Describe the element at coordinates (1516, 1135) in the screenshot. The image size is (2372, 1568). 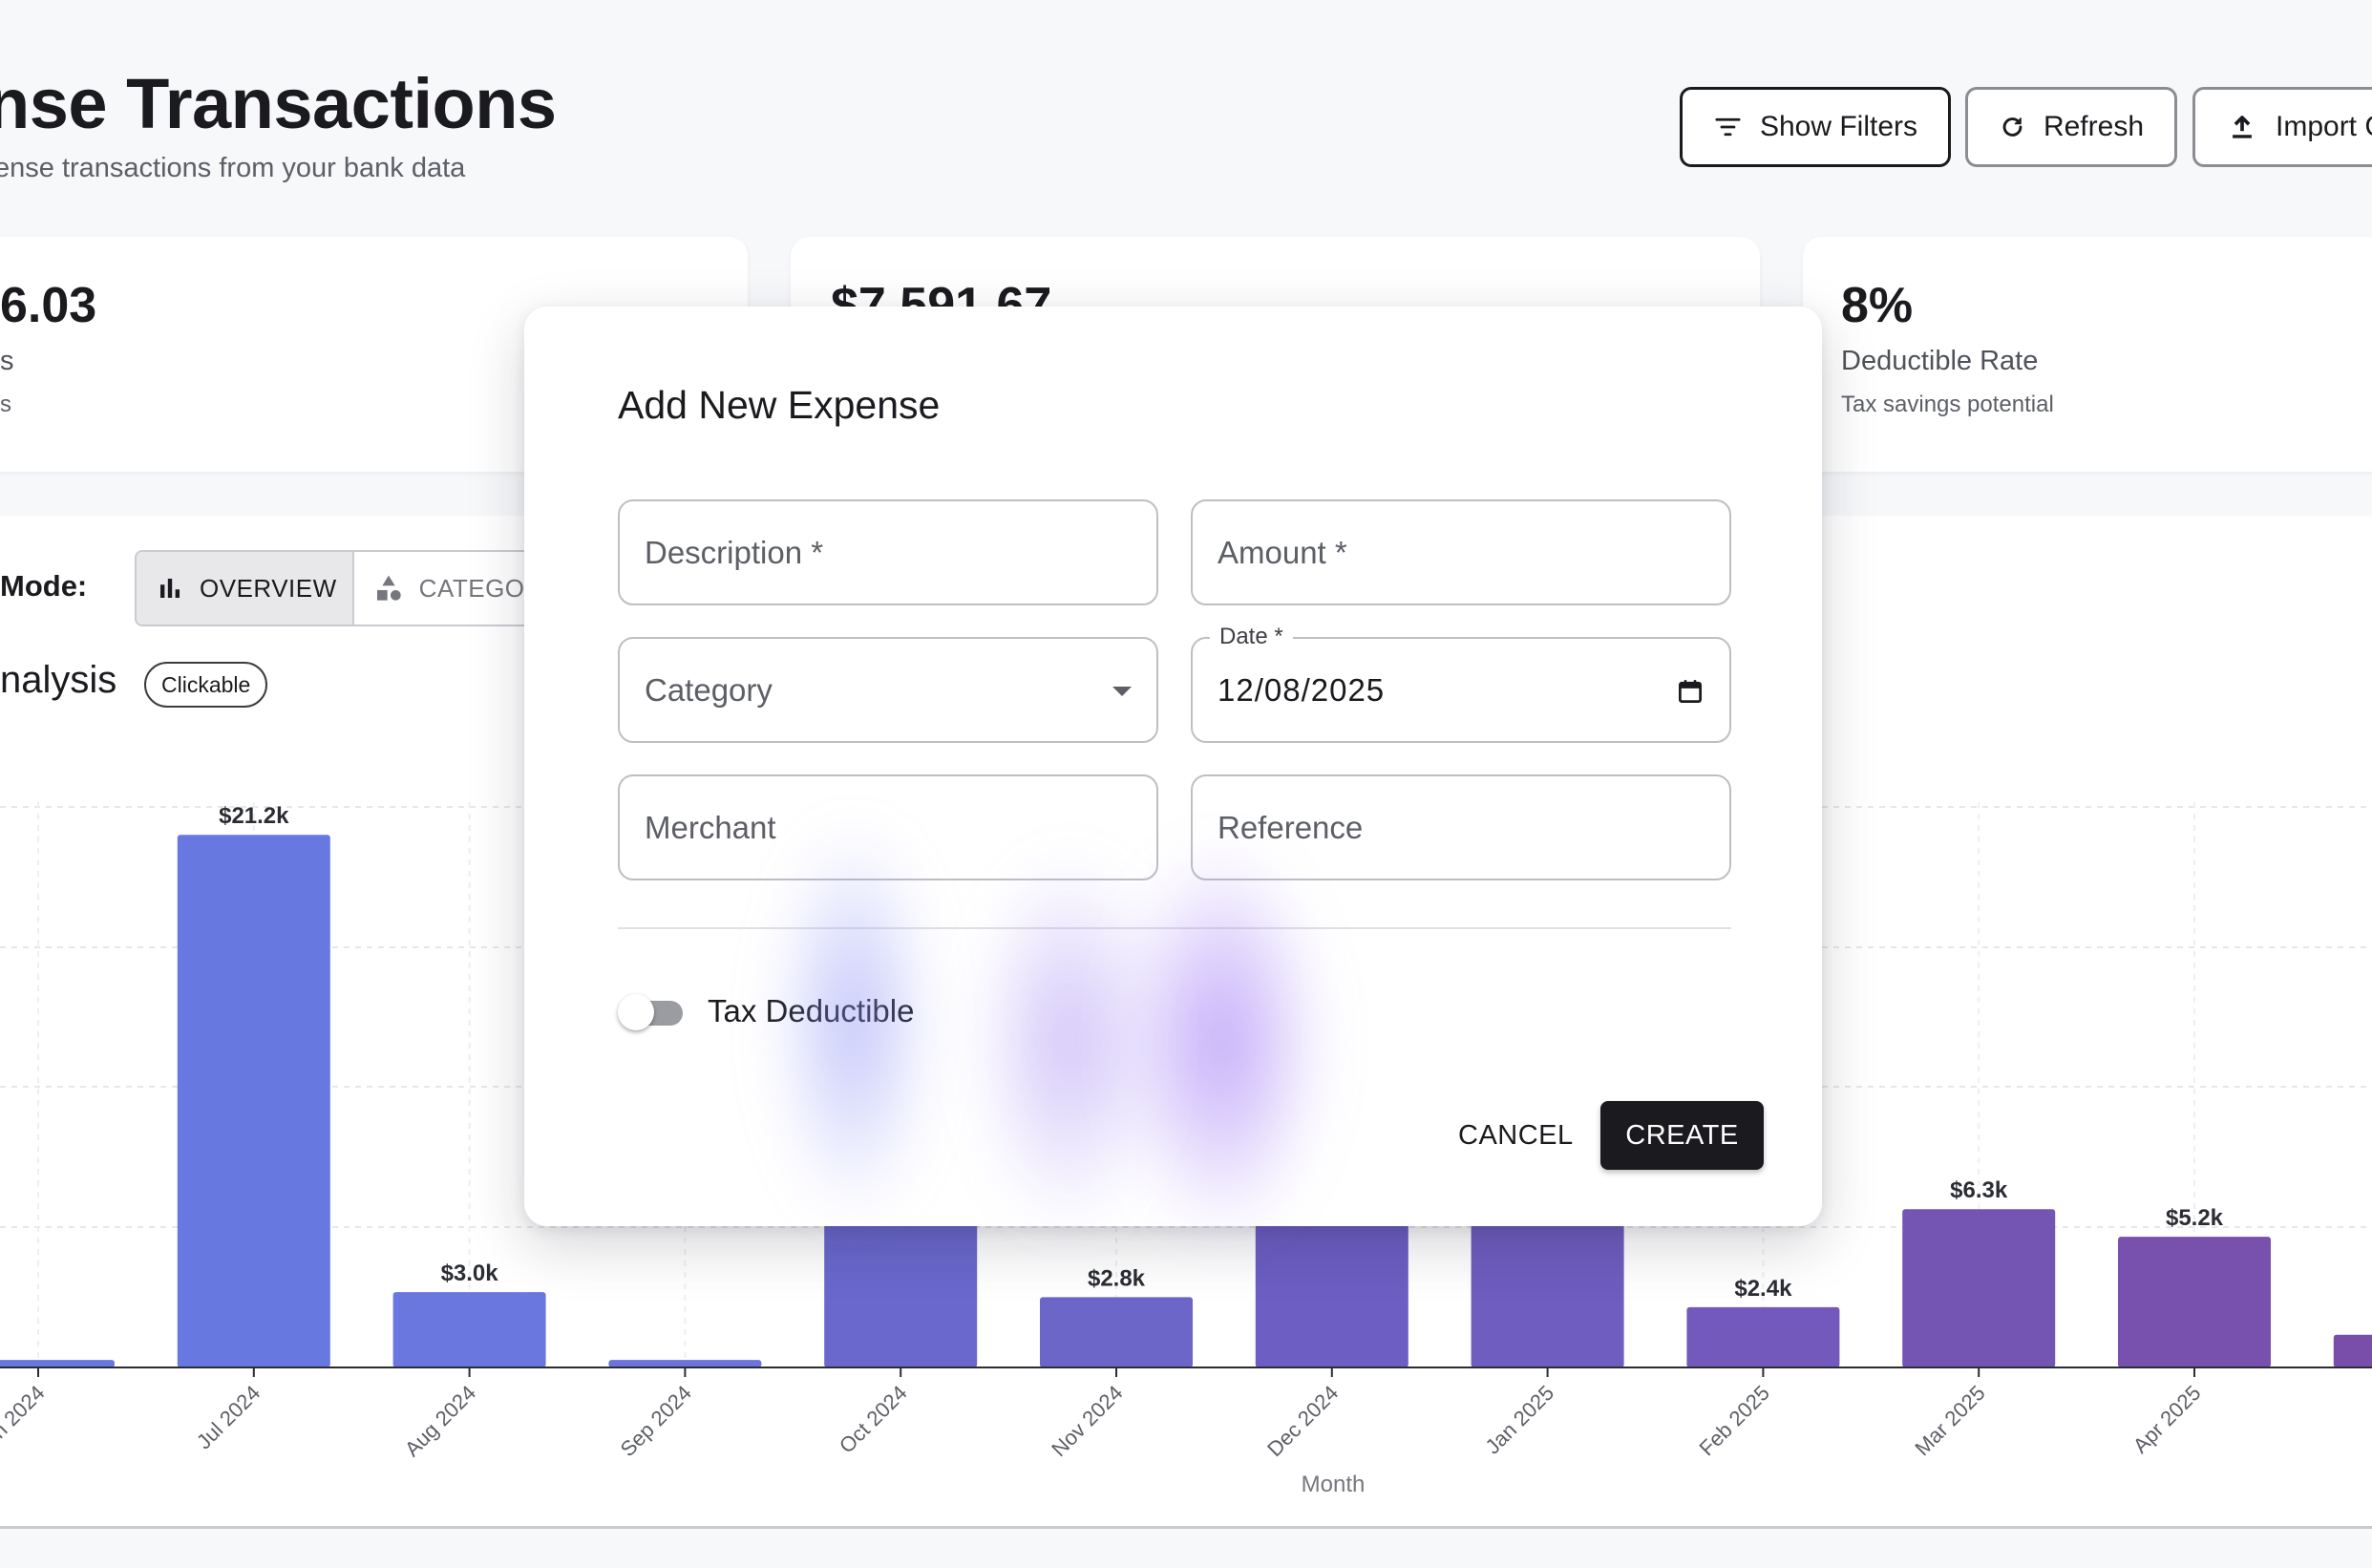
I see `cancel-button: CANCEL` at that location.